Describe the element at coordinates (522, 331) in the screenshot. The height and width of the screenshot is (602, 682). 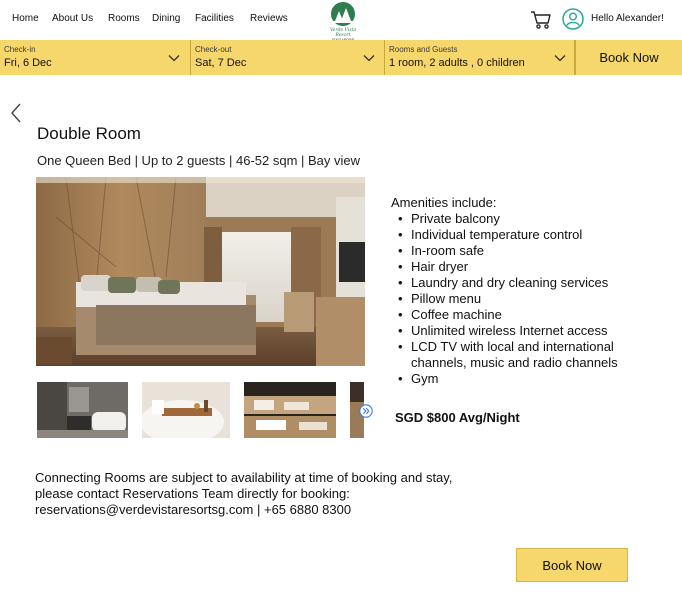
I see `amenity-item: Unlimited wireless Internet access` at that location.